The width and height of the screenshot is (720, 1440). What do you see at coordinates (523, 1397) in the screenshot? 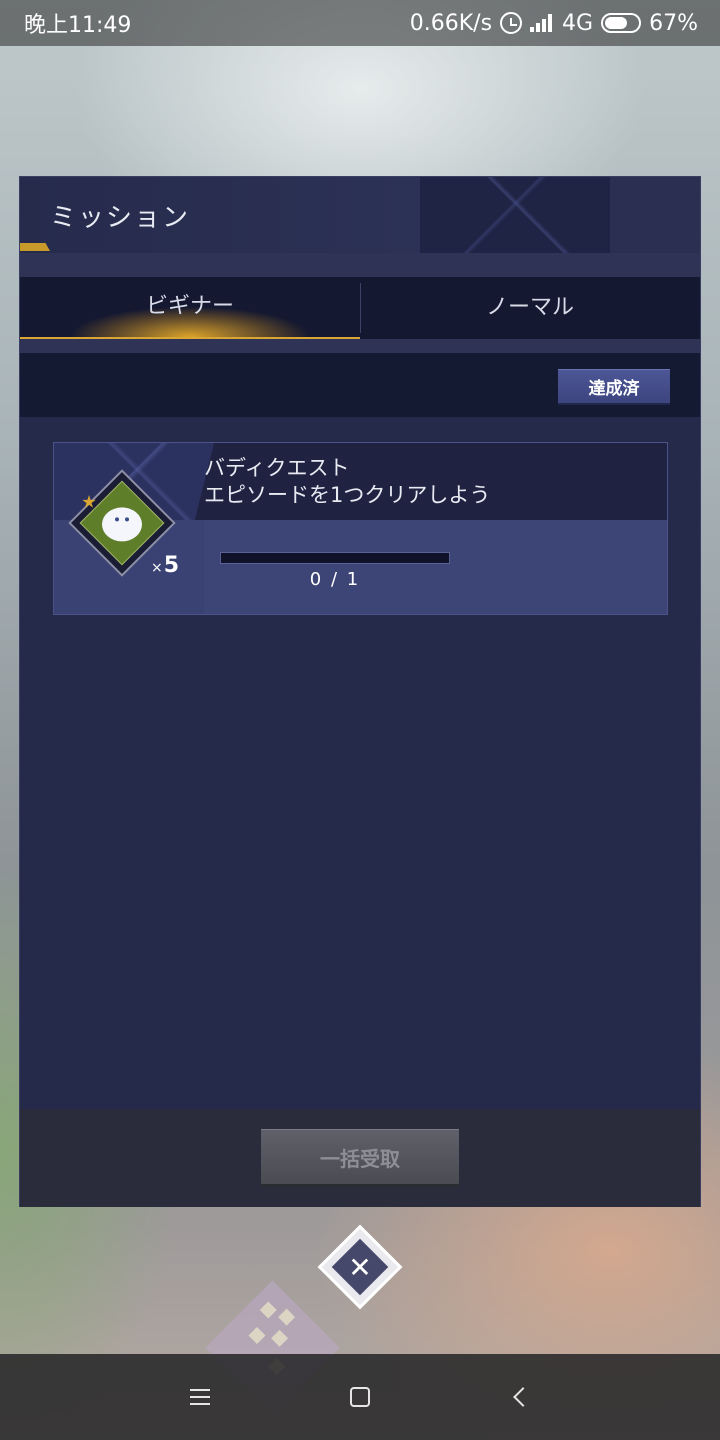
I see `back-icon` at bounding box center [523, 1397].